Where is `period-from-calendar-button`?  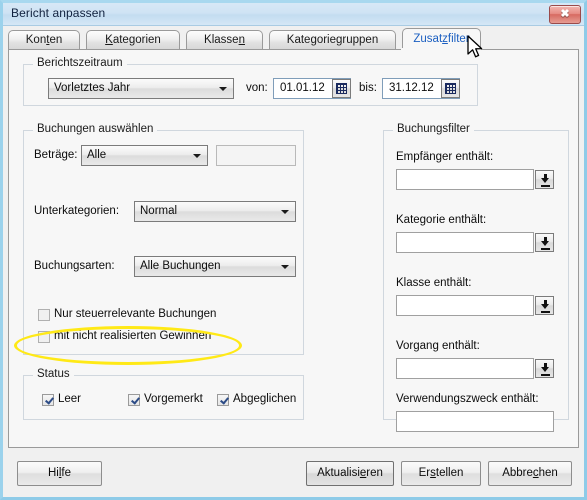
period-from-calendar-button is located at coordinates (341, 88).